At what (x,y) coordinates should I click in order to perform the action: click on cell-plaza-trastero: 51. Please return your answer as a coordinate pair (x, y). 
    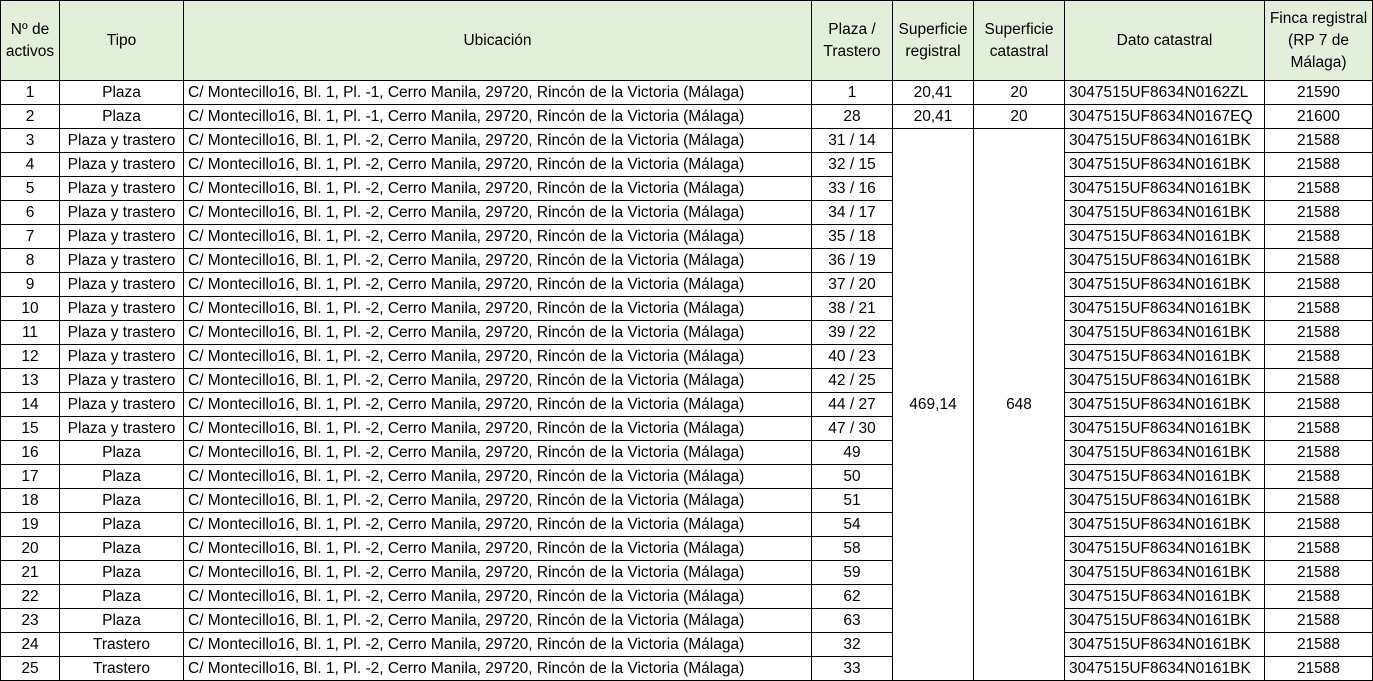
    Looking at the image, I should click on (852, 500).